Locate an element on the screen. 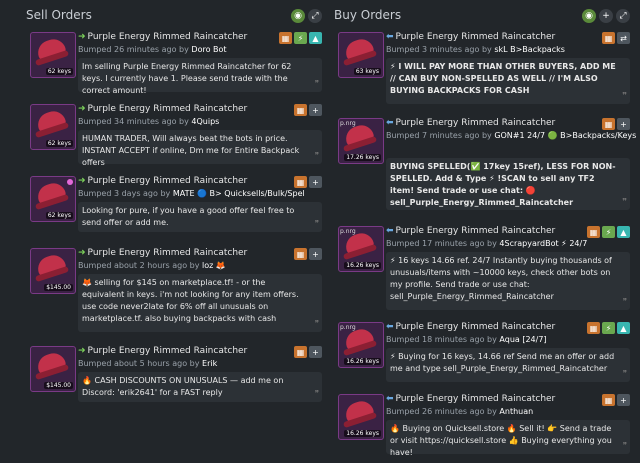 The width and height of the screenshot is (640, 463). user-link: Anthuan is located at coordinates (516, 411).